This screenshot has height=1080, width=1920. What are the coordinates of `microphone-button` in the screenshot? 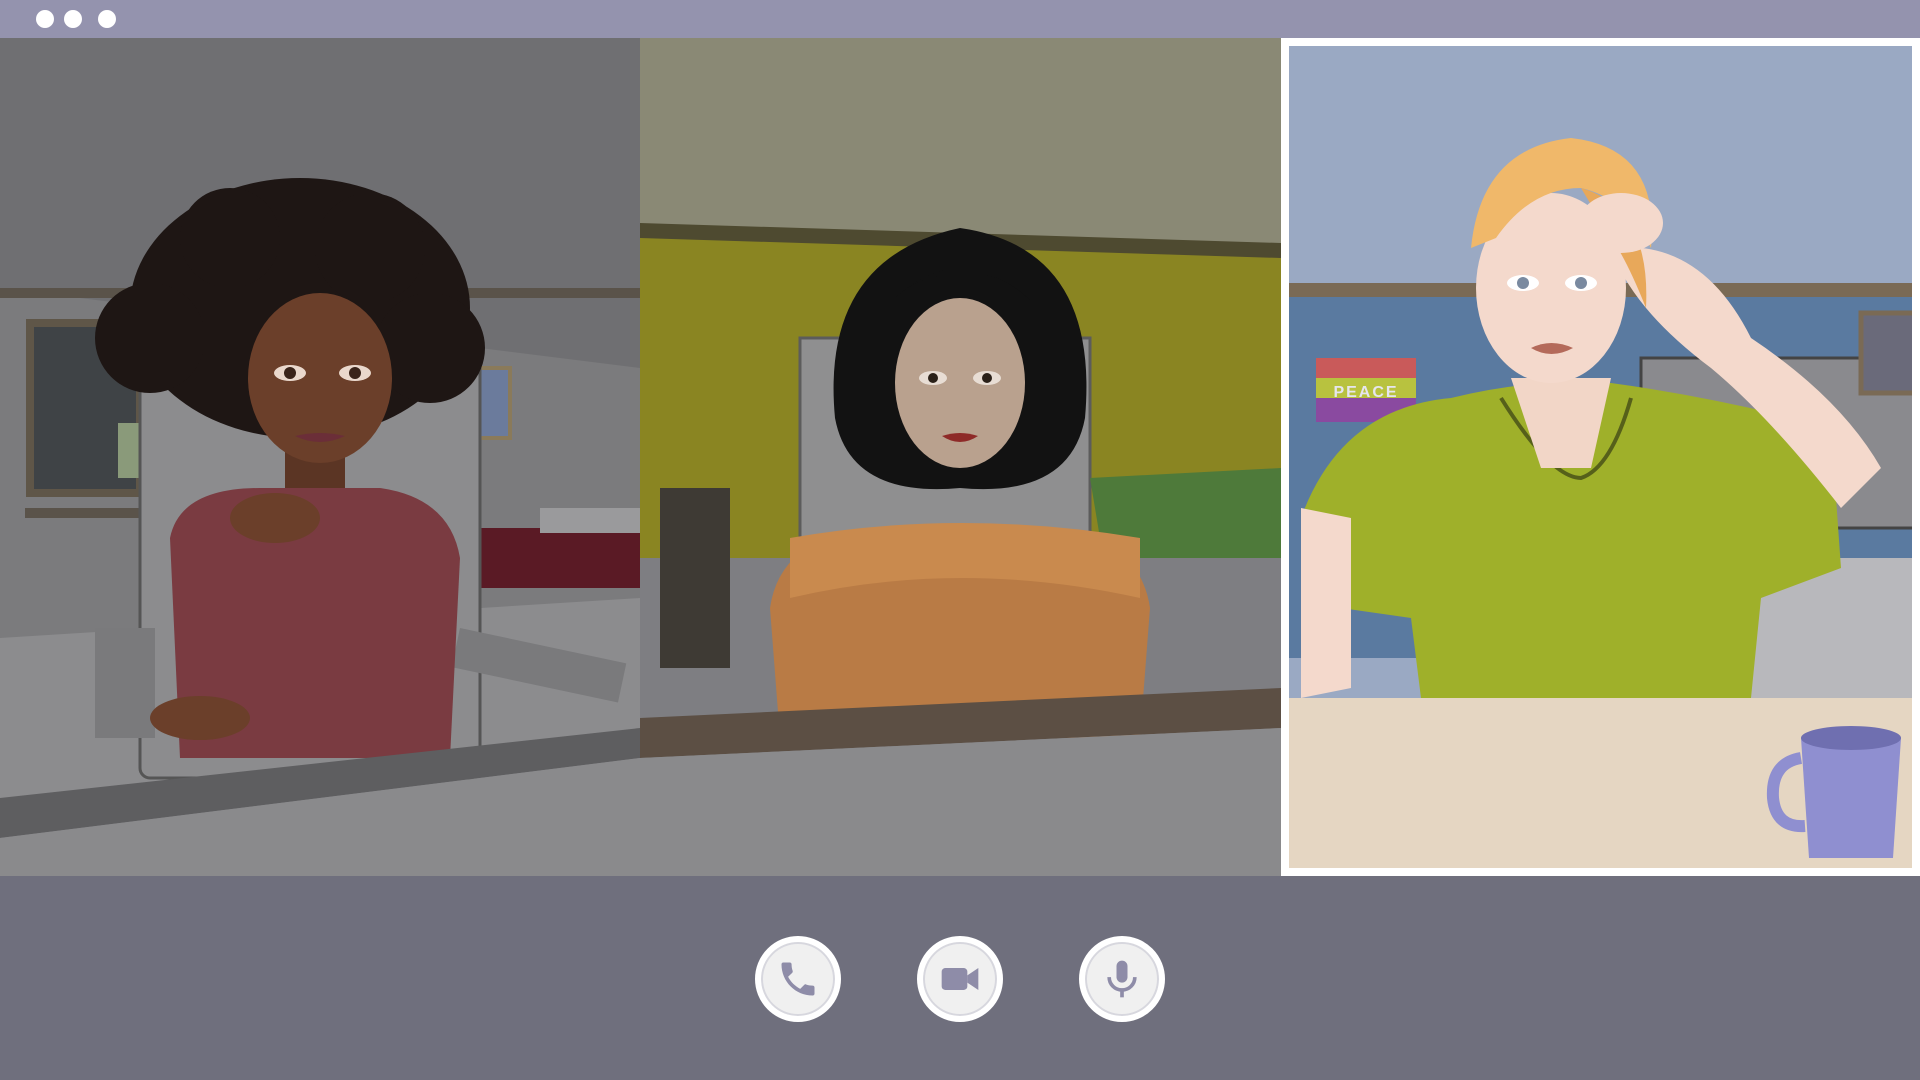 It's located at (1122, 979).